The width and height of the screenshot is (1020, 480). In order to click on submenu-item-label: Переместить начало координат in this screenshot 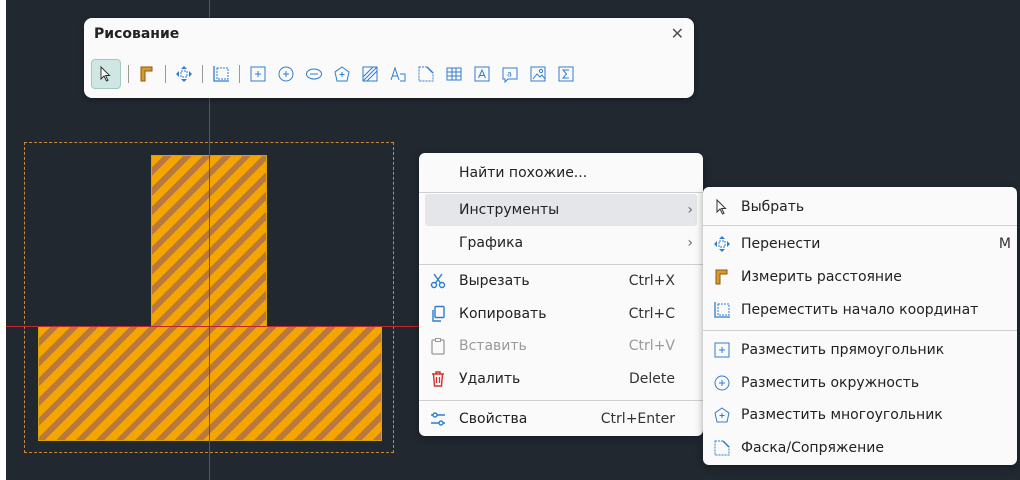, I will do `click(860, 310)`.